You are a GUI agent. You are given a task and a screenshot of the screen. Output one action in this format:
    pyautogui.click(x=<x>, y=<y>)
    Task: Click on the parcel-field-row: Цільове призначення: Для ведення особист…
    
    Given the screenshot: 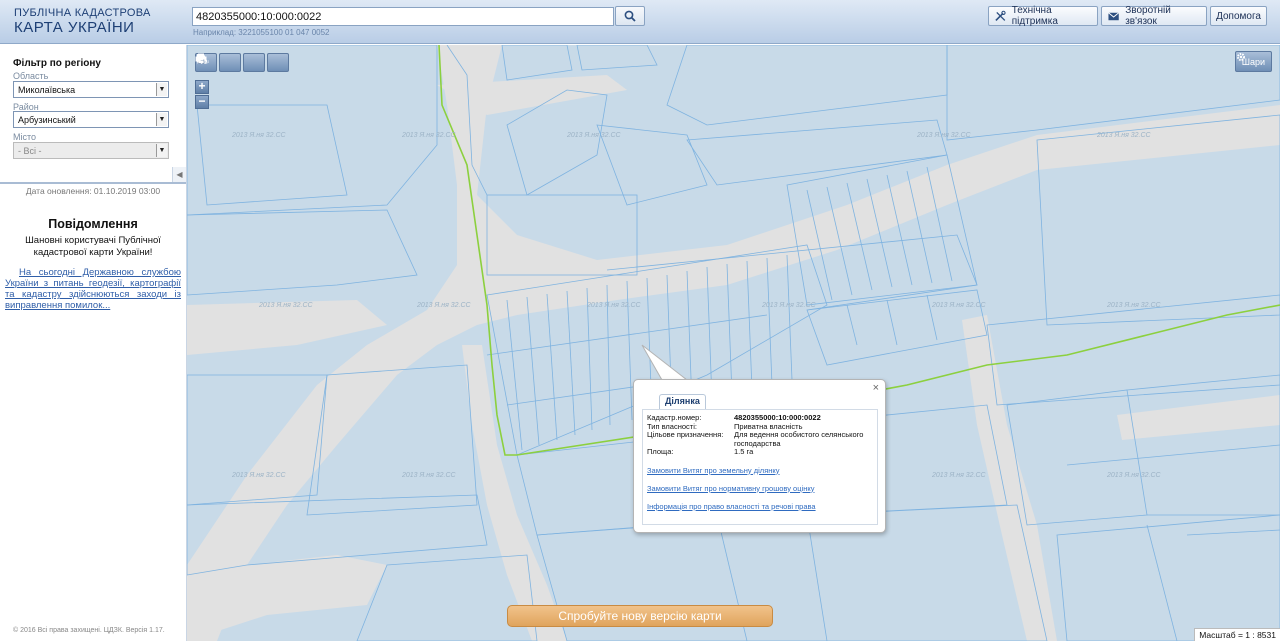 What is the action you would take?
    pyautogui.click(x=760, y=439)
    